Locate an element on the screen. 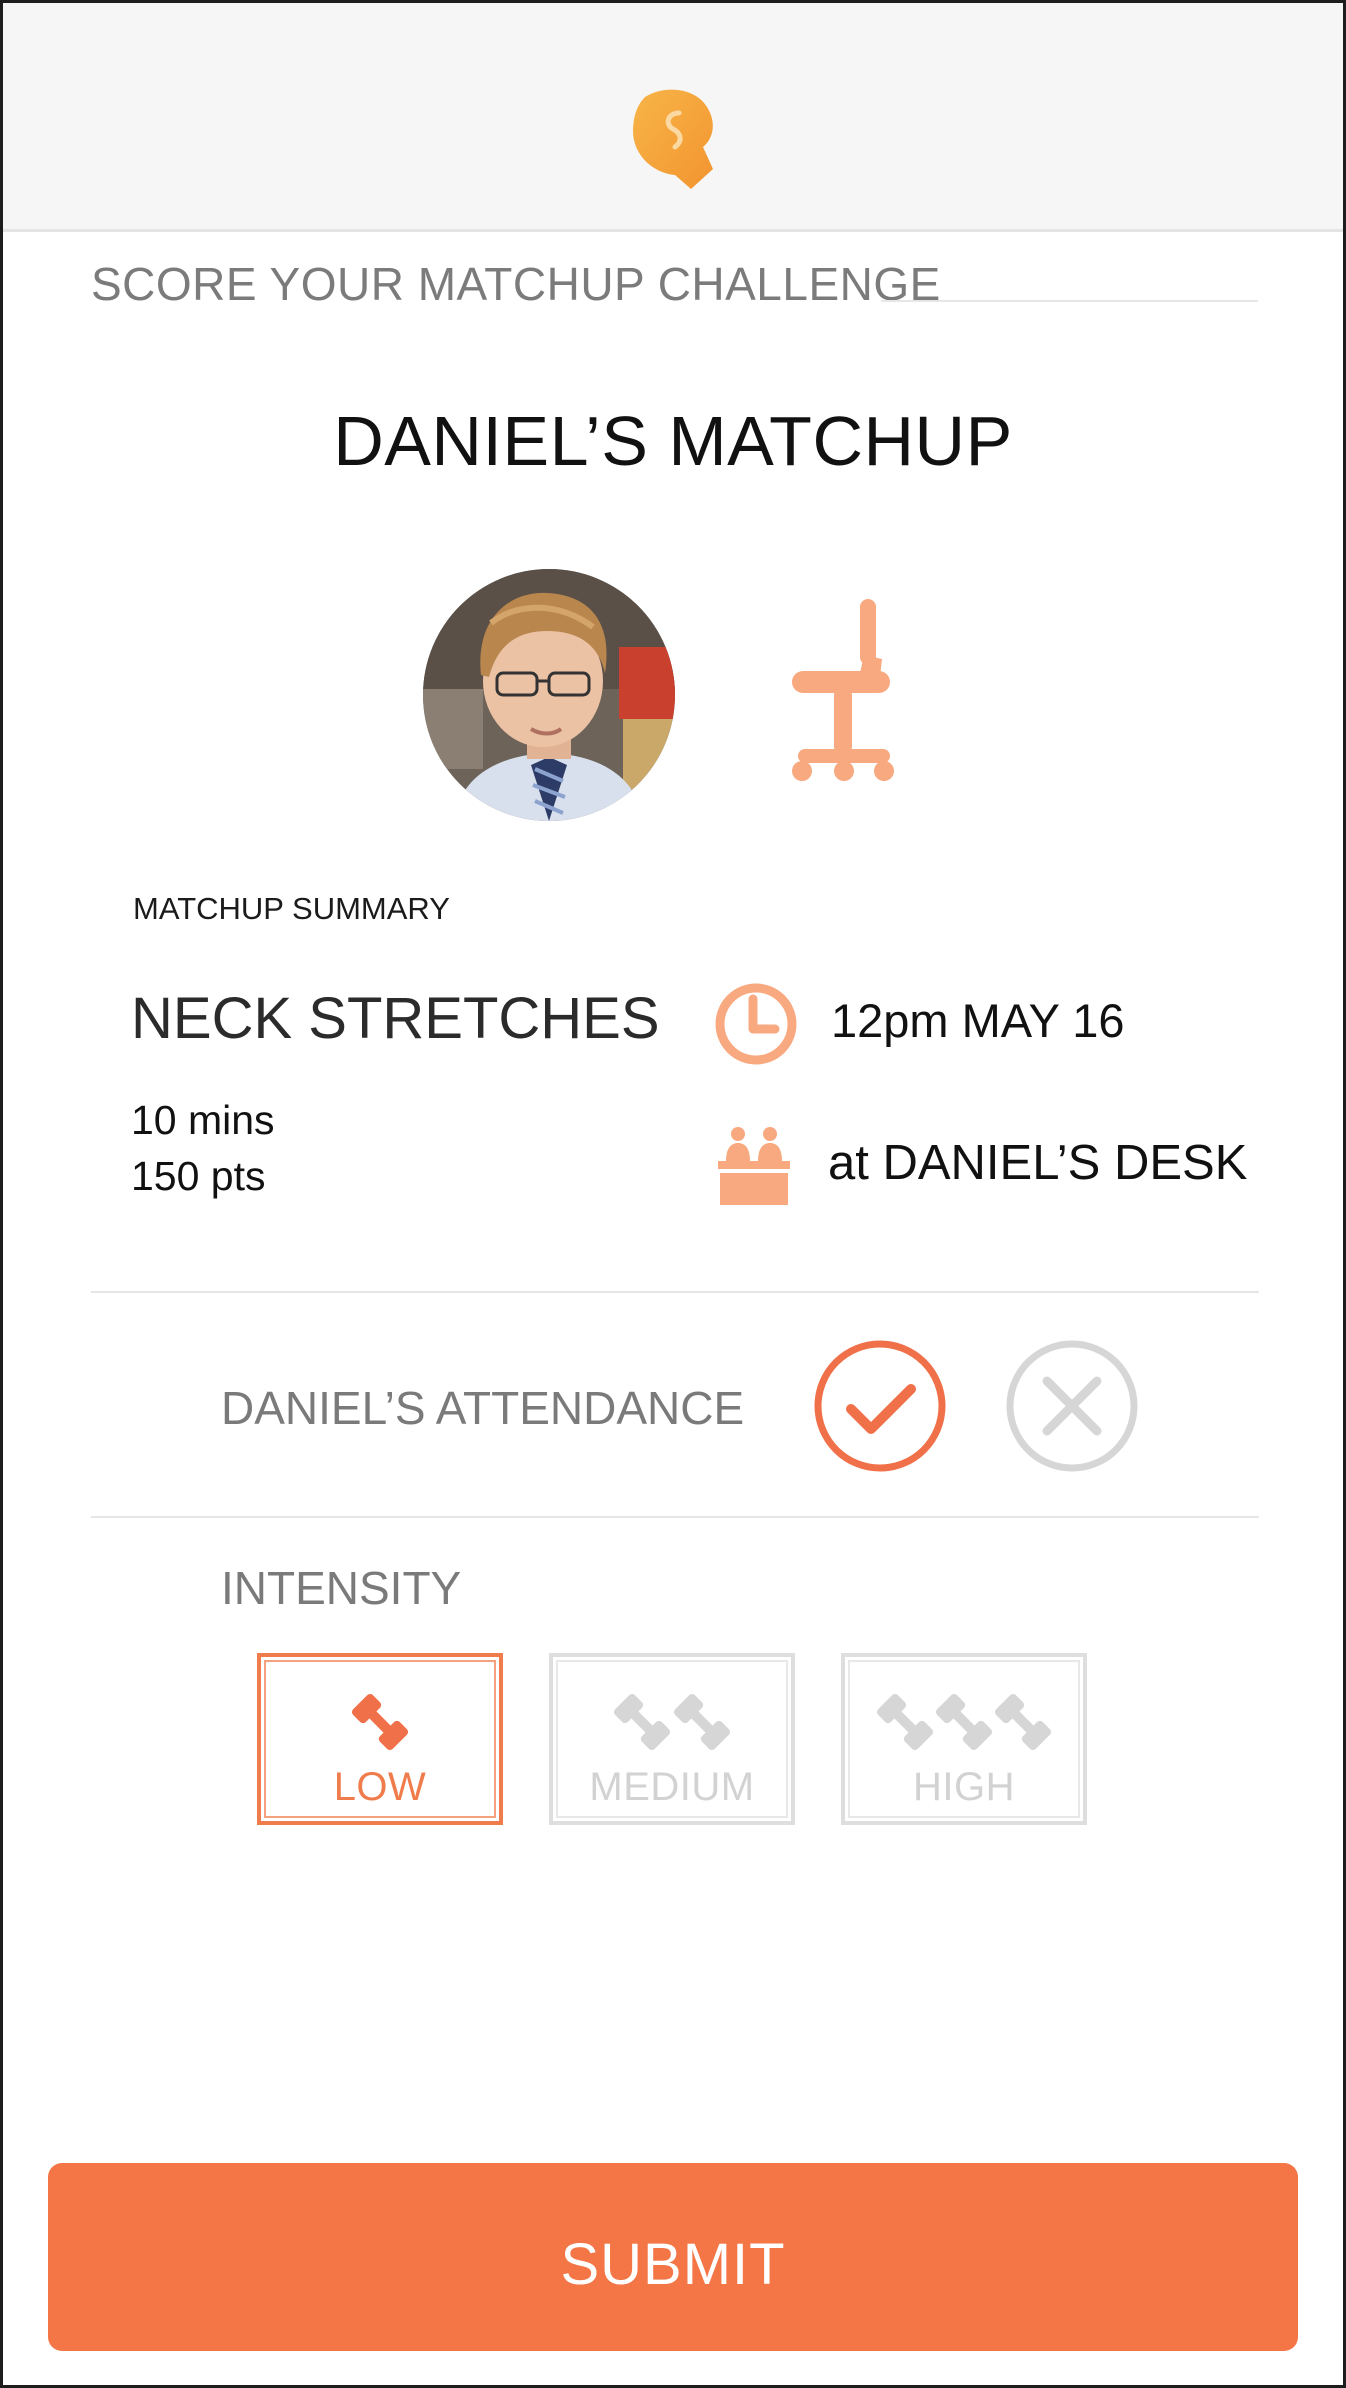 The height and width of the screenshot is (2388, 1346). intensity-medium-option: MEDIUM is located at coordinates (672, 1739).